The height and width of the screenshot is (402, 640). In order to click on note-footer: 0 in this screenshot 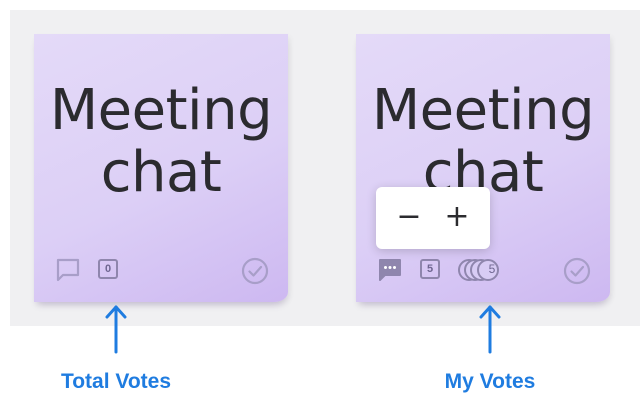, I will do `click(162, 270)`.